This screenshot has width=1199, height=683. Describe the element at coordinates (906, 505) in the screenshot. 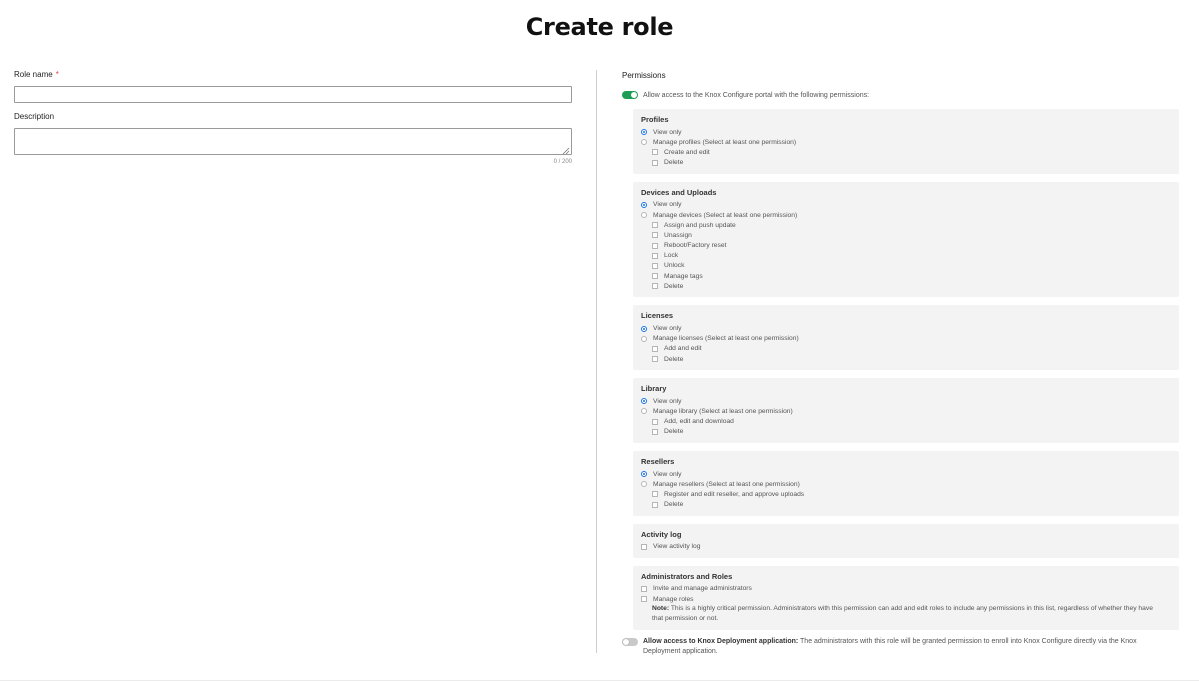

I see `resellers-delete-checkbox: Delete` at that location.